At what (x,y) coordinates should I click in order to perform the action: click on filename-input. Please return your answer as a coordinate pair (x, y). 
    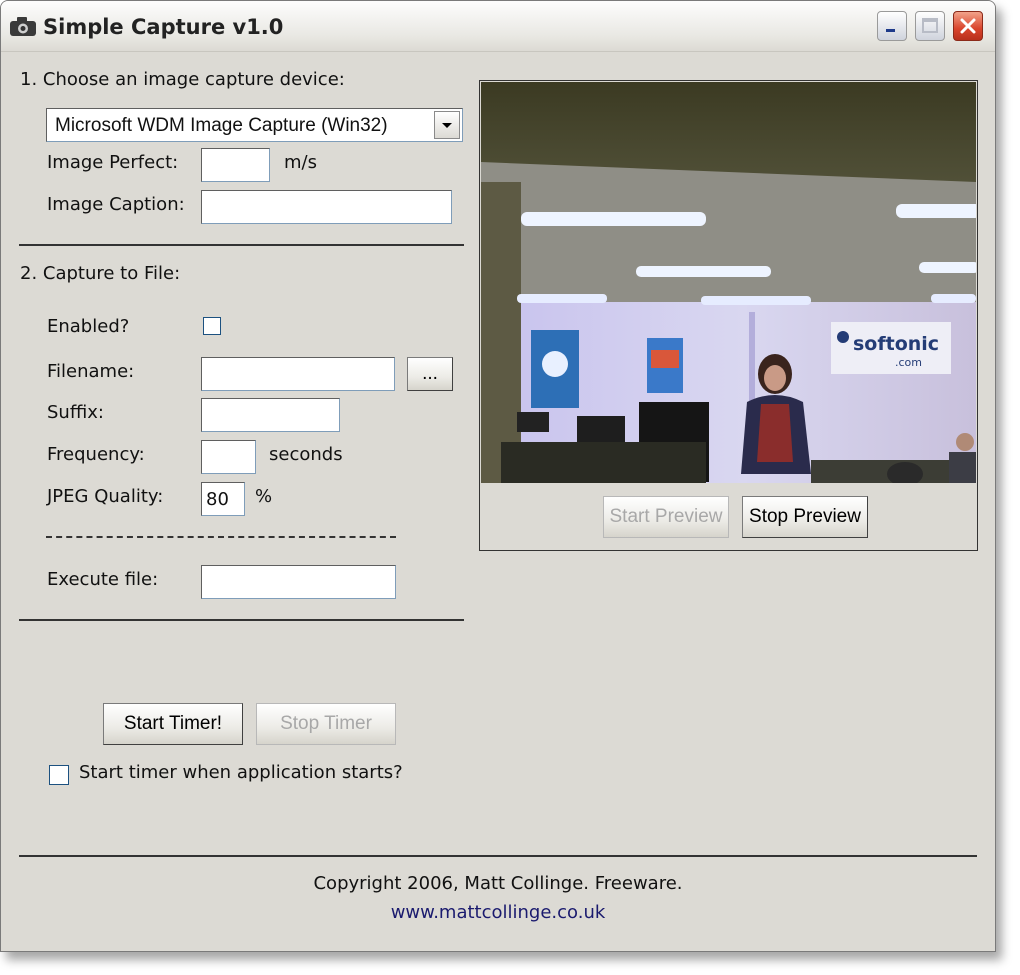
    Looking at the image, I should click on (298, 374).